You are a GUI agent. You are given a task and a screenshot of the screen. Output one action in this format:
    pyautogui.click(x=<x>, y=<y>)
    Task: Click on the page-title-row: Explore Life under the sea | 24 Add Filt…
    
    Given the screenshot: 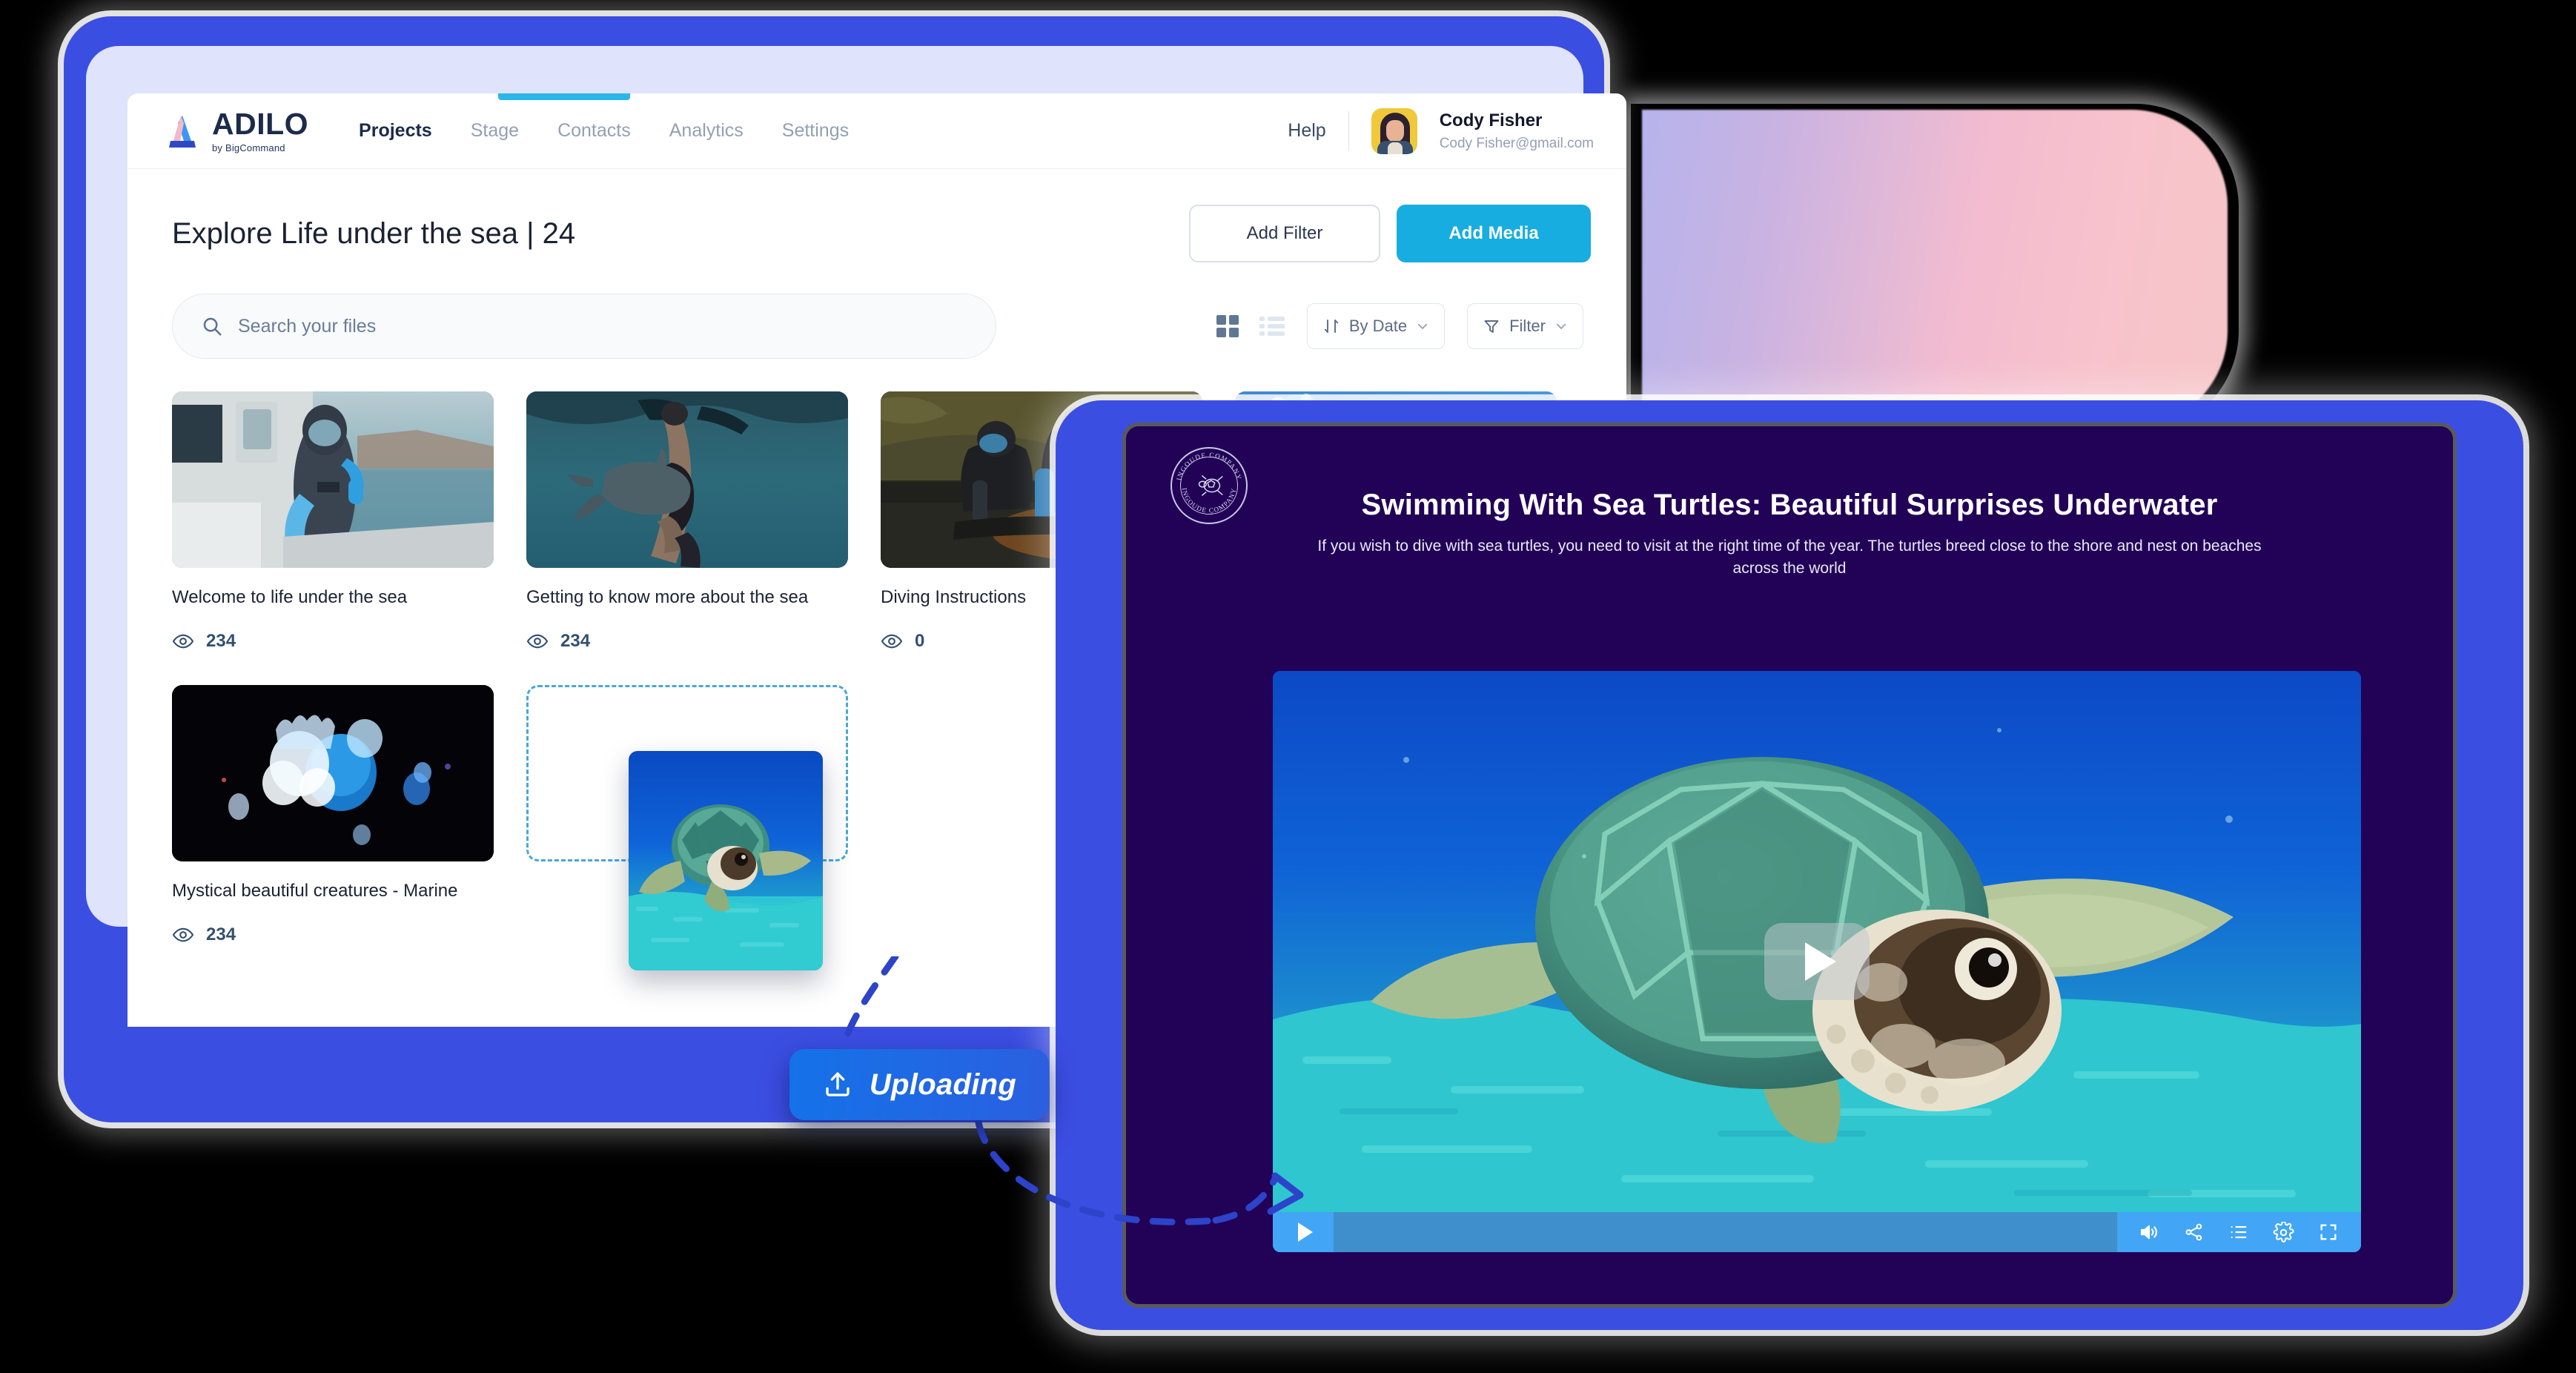 What is the action you would take?
    pyautogui.click(x=877, y=215)
    